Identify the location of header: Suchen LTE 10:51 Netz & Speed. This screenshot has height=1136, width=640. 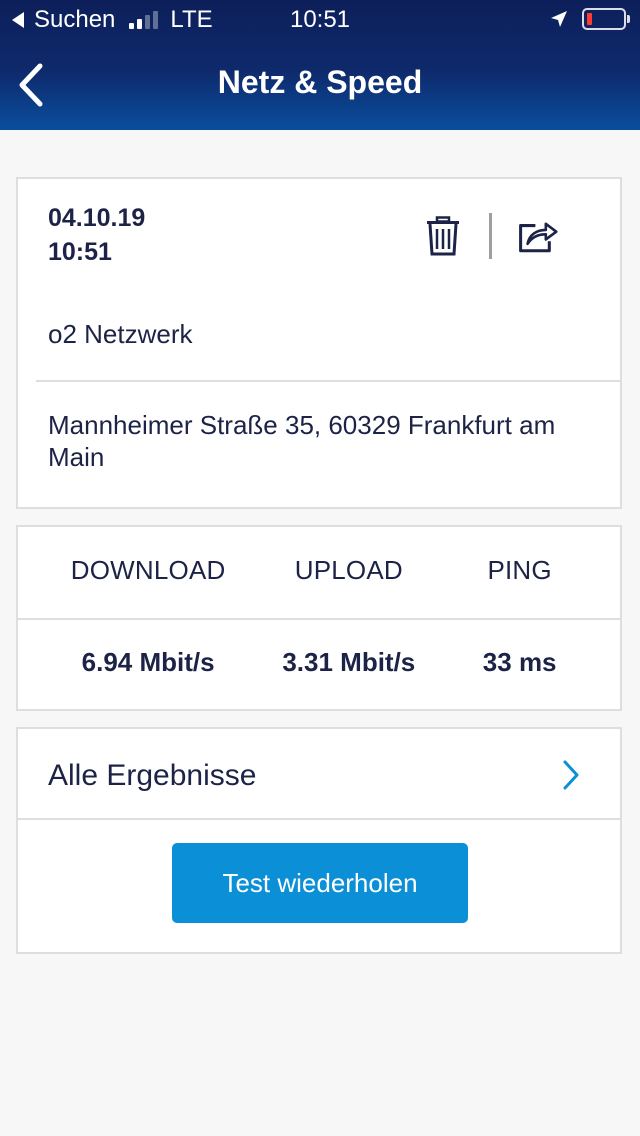
(320, 65).